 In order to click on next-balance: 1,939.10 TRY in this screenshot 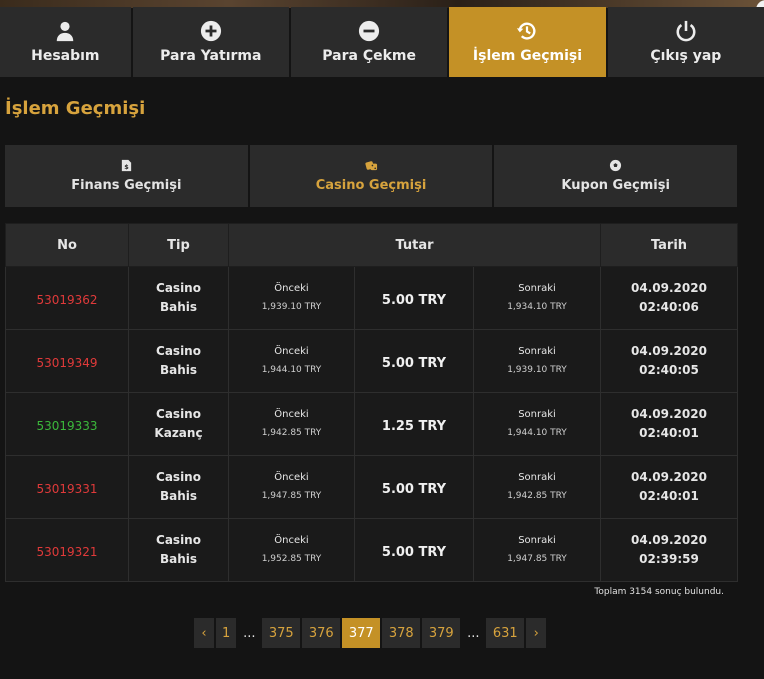, I will do `click(537, 370)`.